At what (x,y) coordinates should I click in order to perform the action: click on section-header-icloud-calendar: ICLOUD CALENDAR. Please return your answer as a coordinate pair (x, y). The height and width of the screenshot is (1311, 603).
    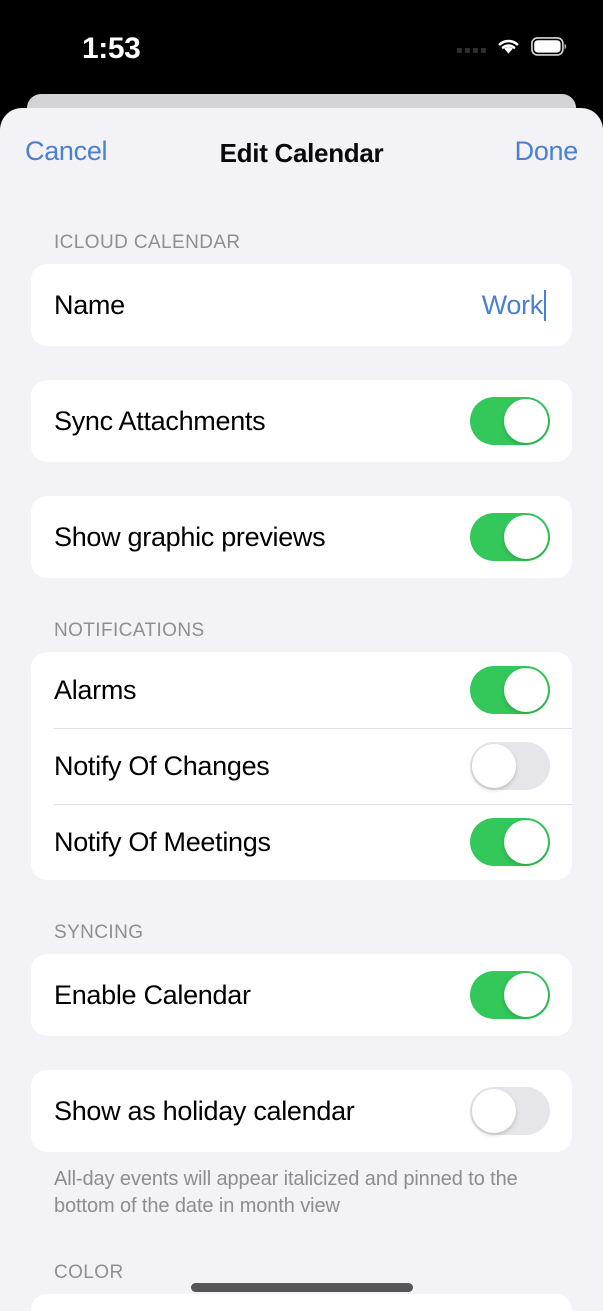
    Looking at the image, I should click on (147, 242).